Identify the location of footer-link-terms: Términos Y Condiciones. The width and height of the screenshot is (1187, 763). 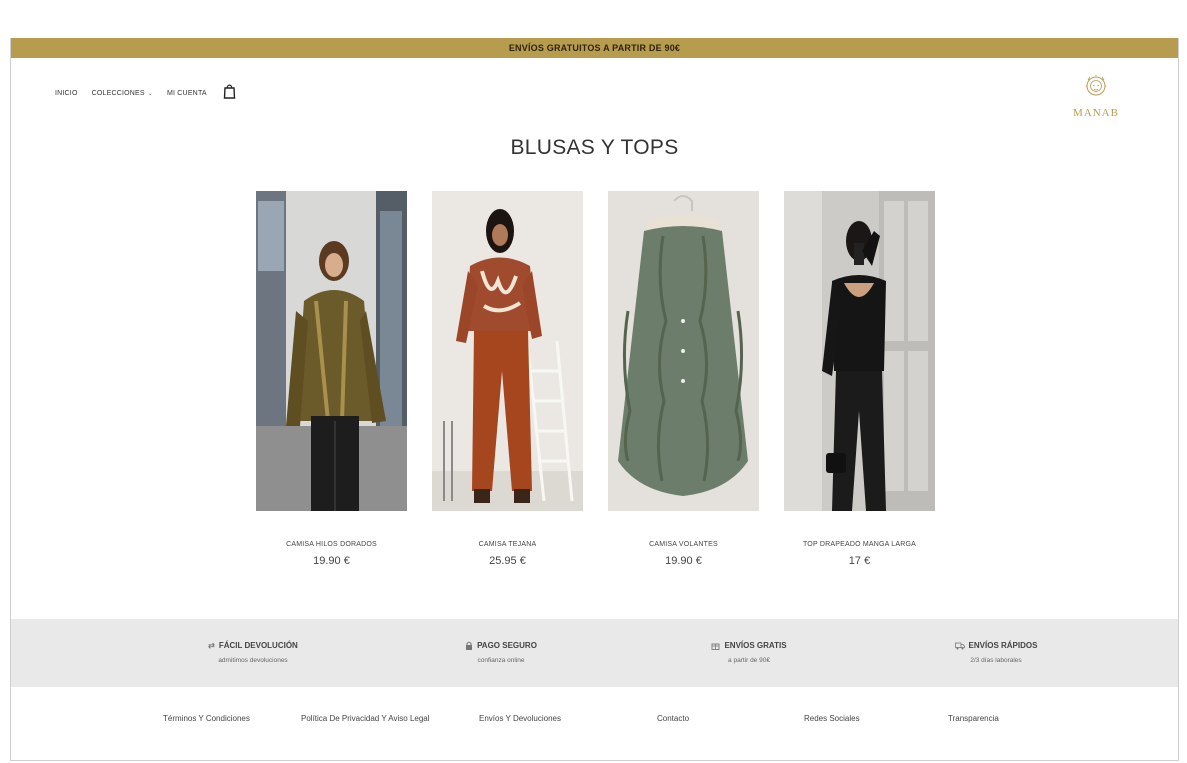
(206, 718).